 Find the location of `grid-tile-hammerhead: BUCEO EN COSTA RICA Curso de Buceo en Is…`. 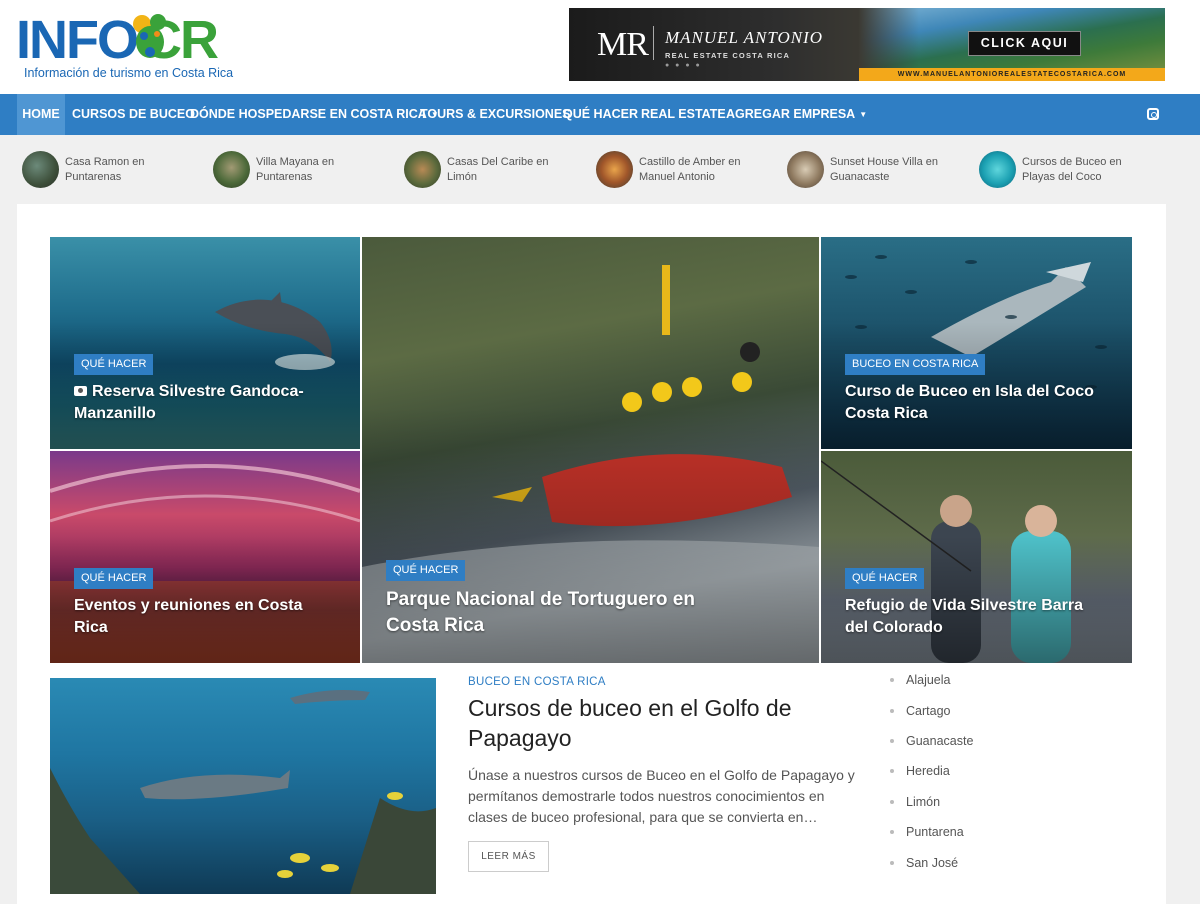

grid-tile-hammerhead: BUCEO EN COSTA RICA Curso de Buceo en Is… is located at coordinates (976, 343).